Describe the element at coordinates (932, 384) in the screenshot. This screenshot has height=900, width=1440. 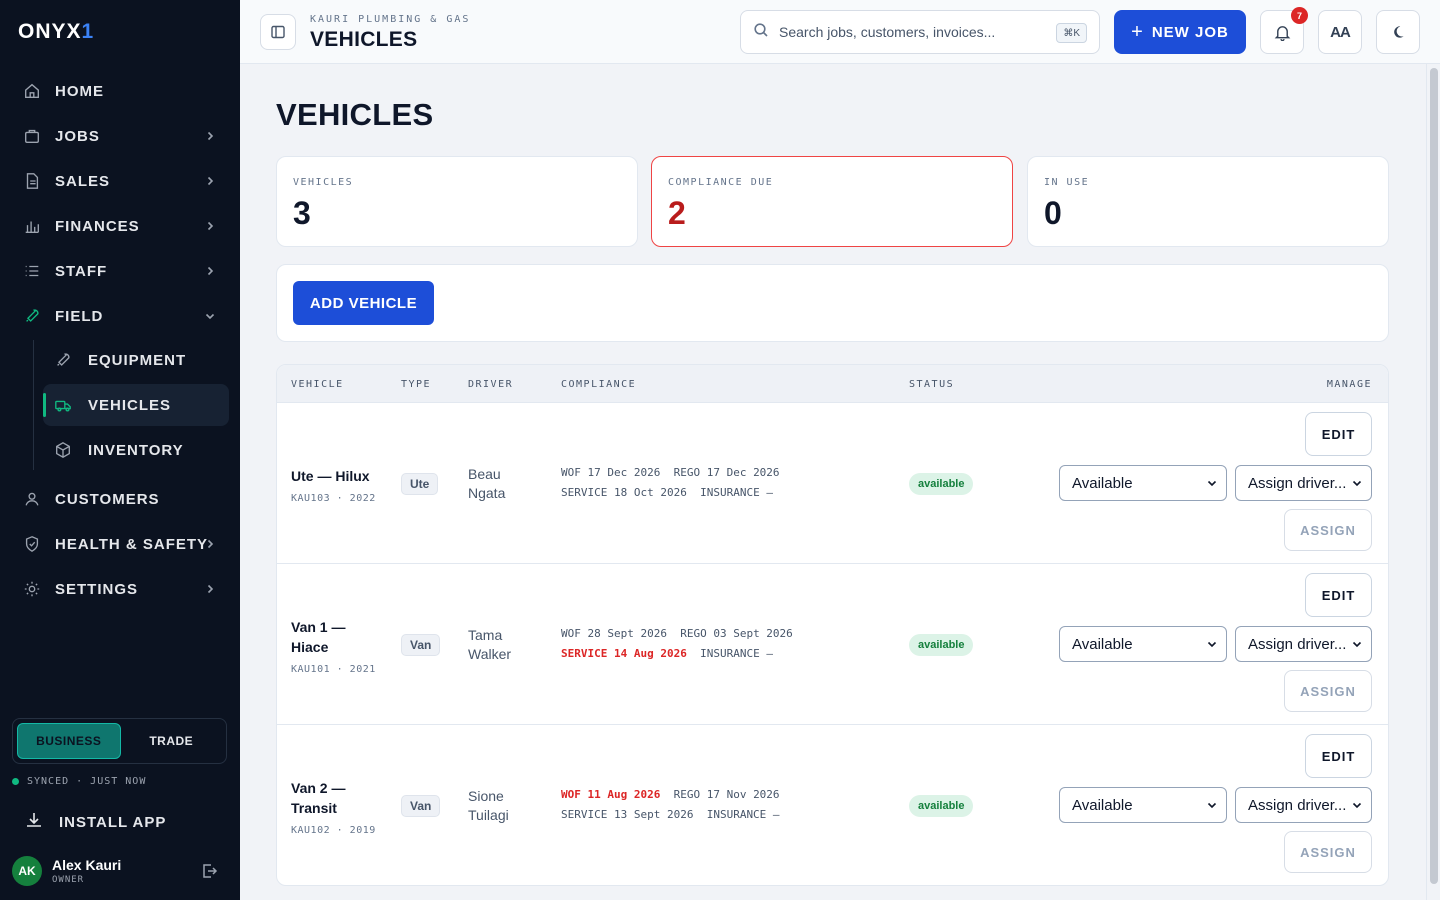
I see `column-header-status: STATUS` at that location.